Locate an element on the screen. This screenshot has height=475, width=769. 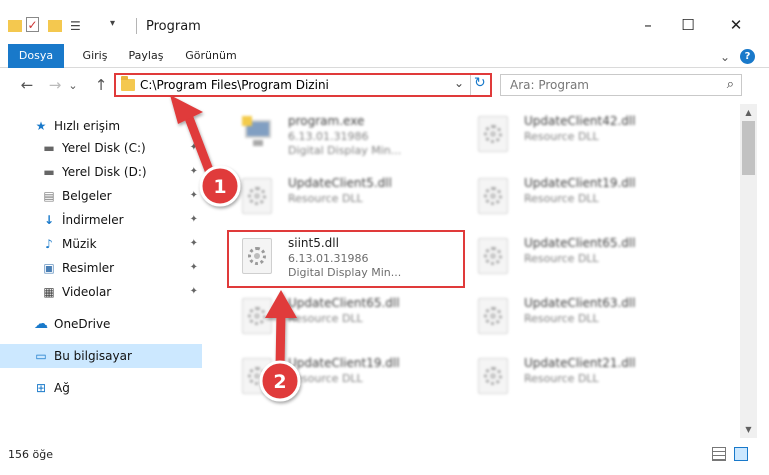
sidebar-item-this-pc: ▭ Bu bilgisayar is located at coordinates (101, 356).